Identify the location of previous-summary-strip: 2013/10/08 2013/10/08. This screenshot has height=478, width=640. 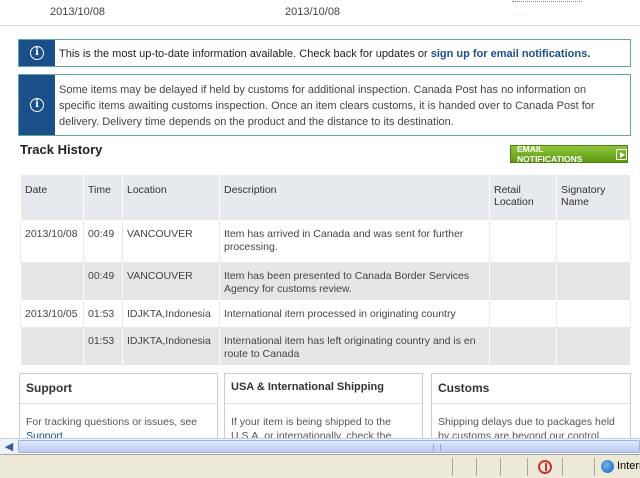
(320, 13).